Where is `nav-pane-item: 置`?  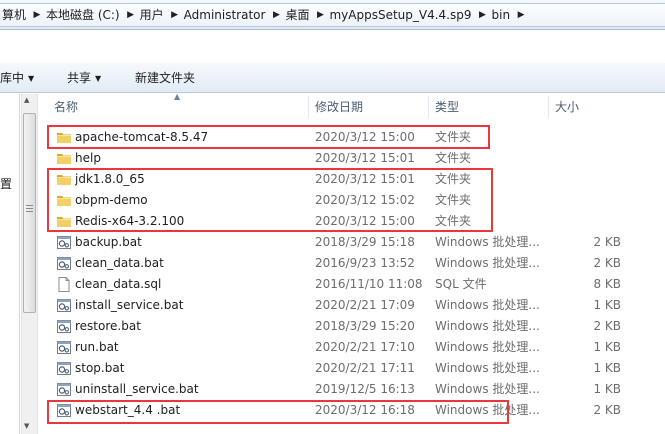
nav-pane-item: 置 is located at coordinates (7, 184).